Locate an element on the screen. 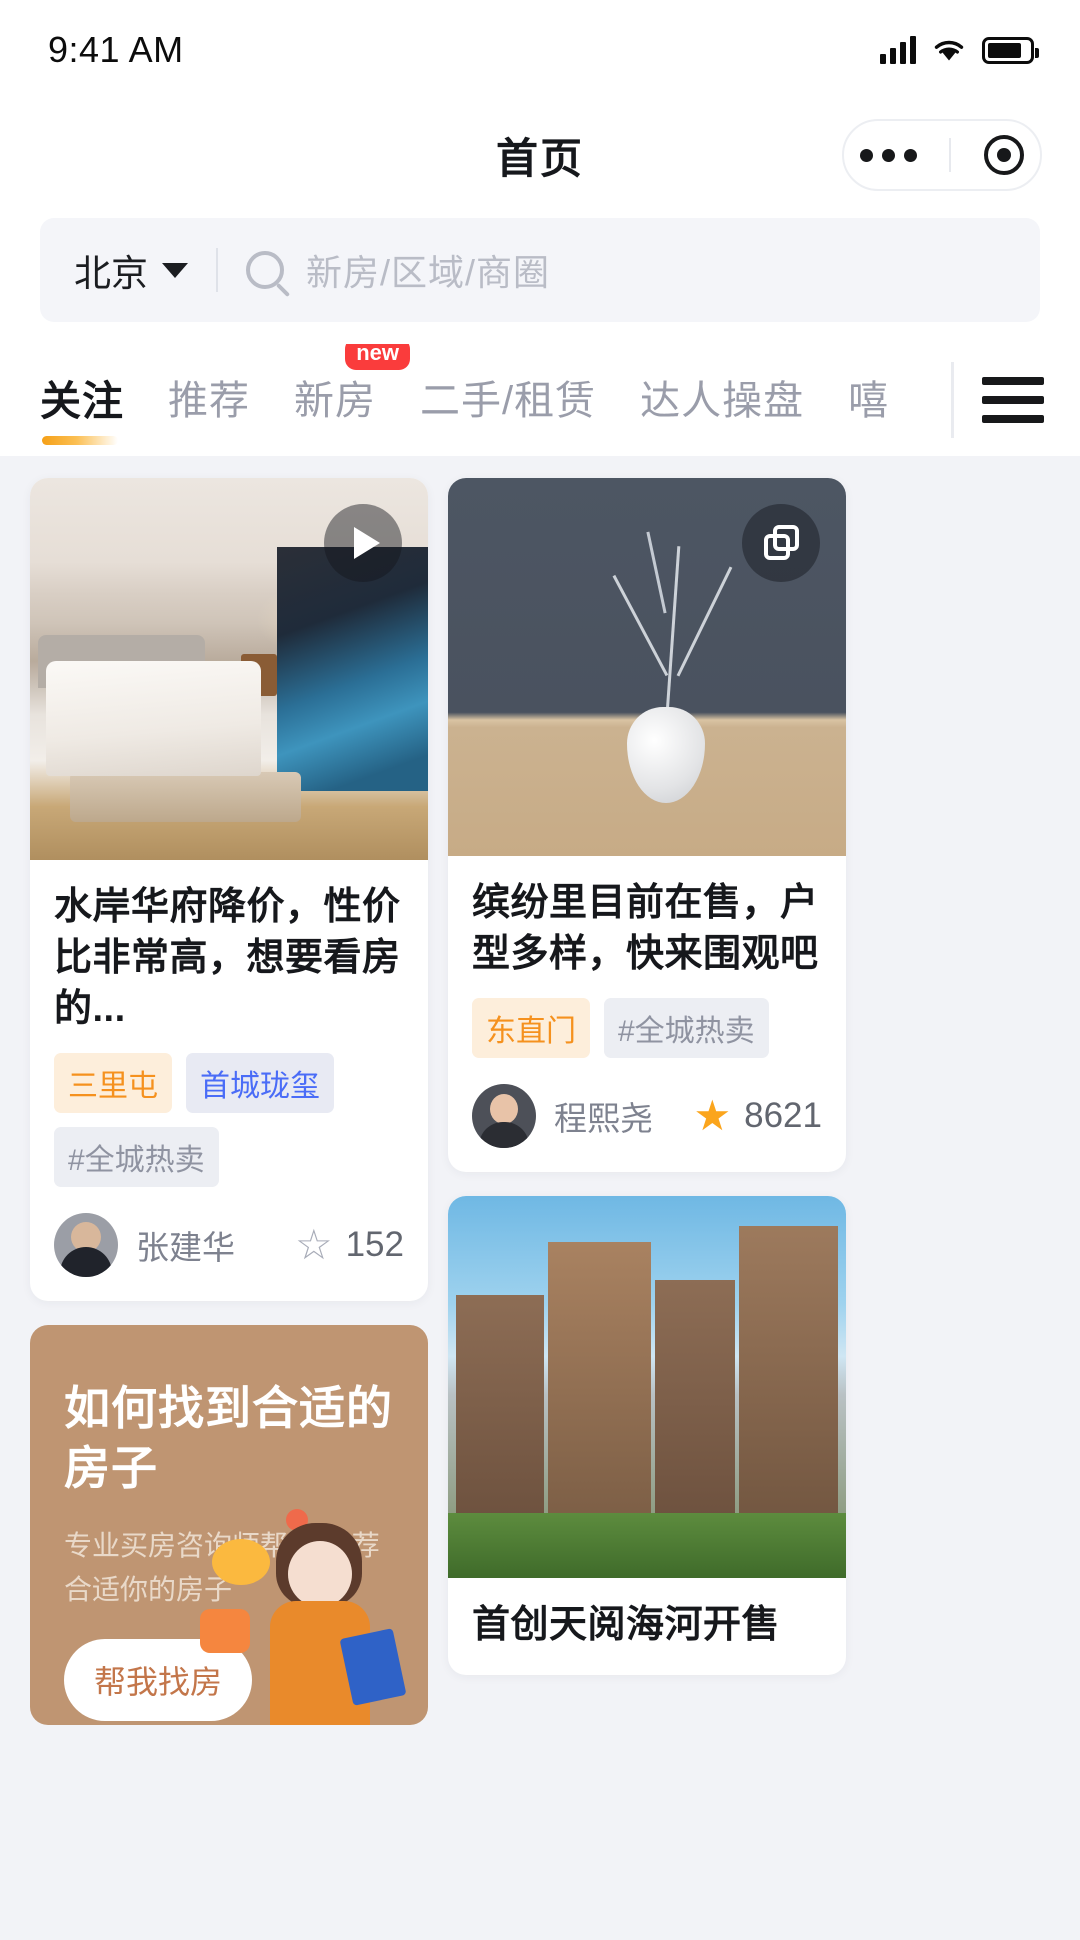 The width and height of the screenshot is (1080, 1940). card-tag-row: 三里屯 首城珑玺 #全城热卖 is located at coordinates (229, 1119).